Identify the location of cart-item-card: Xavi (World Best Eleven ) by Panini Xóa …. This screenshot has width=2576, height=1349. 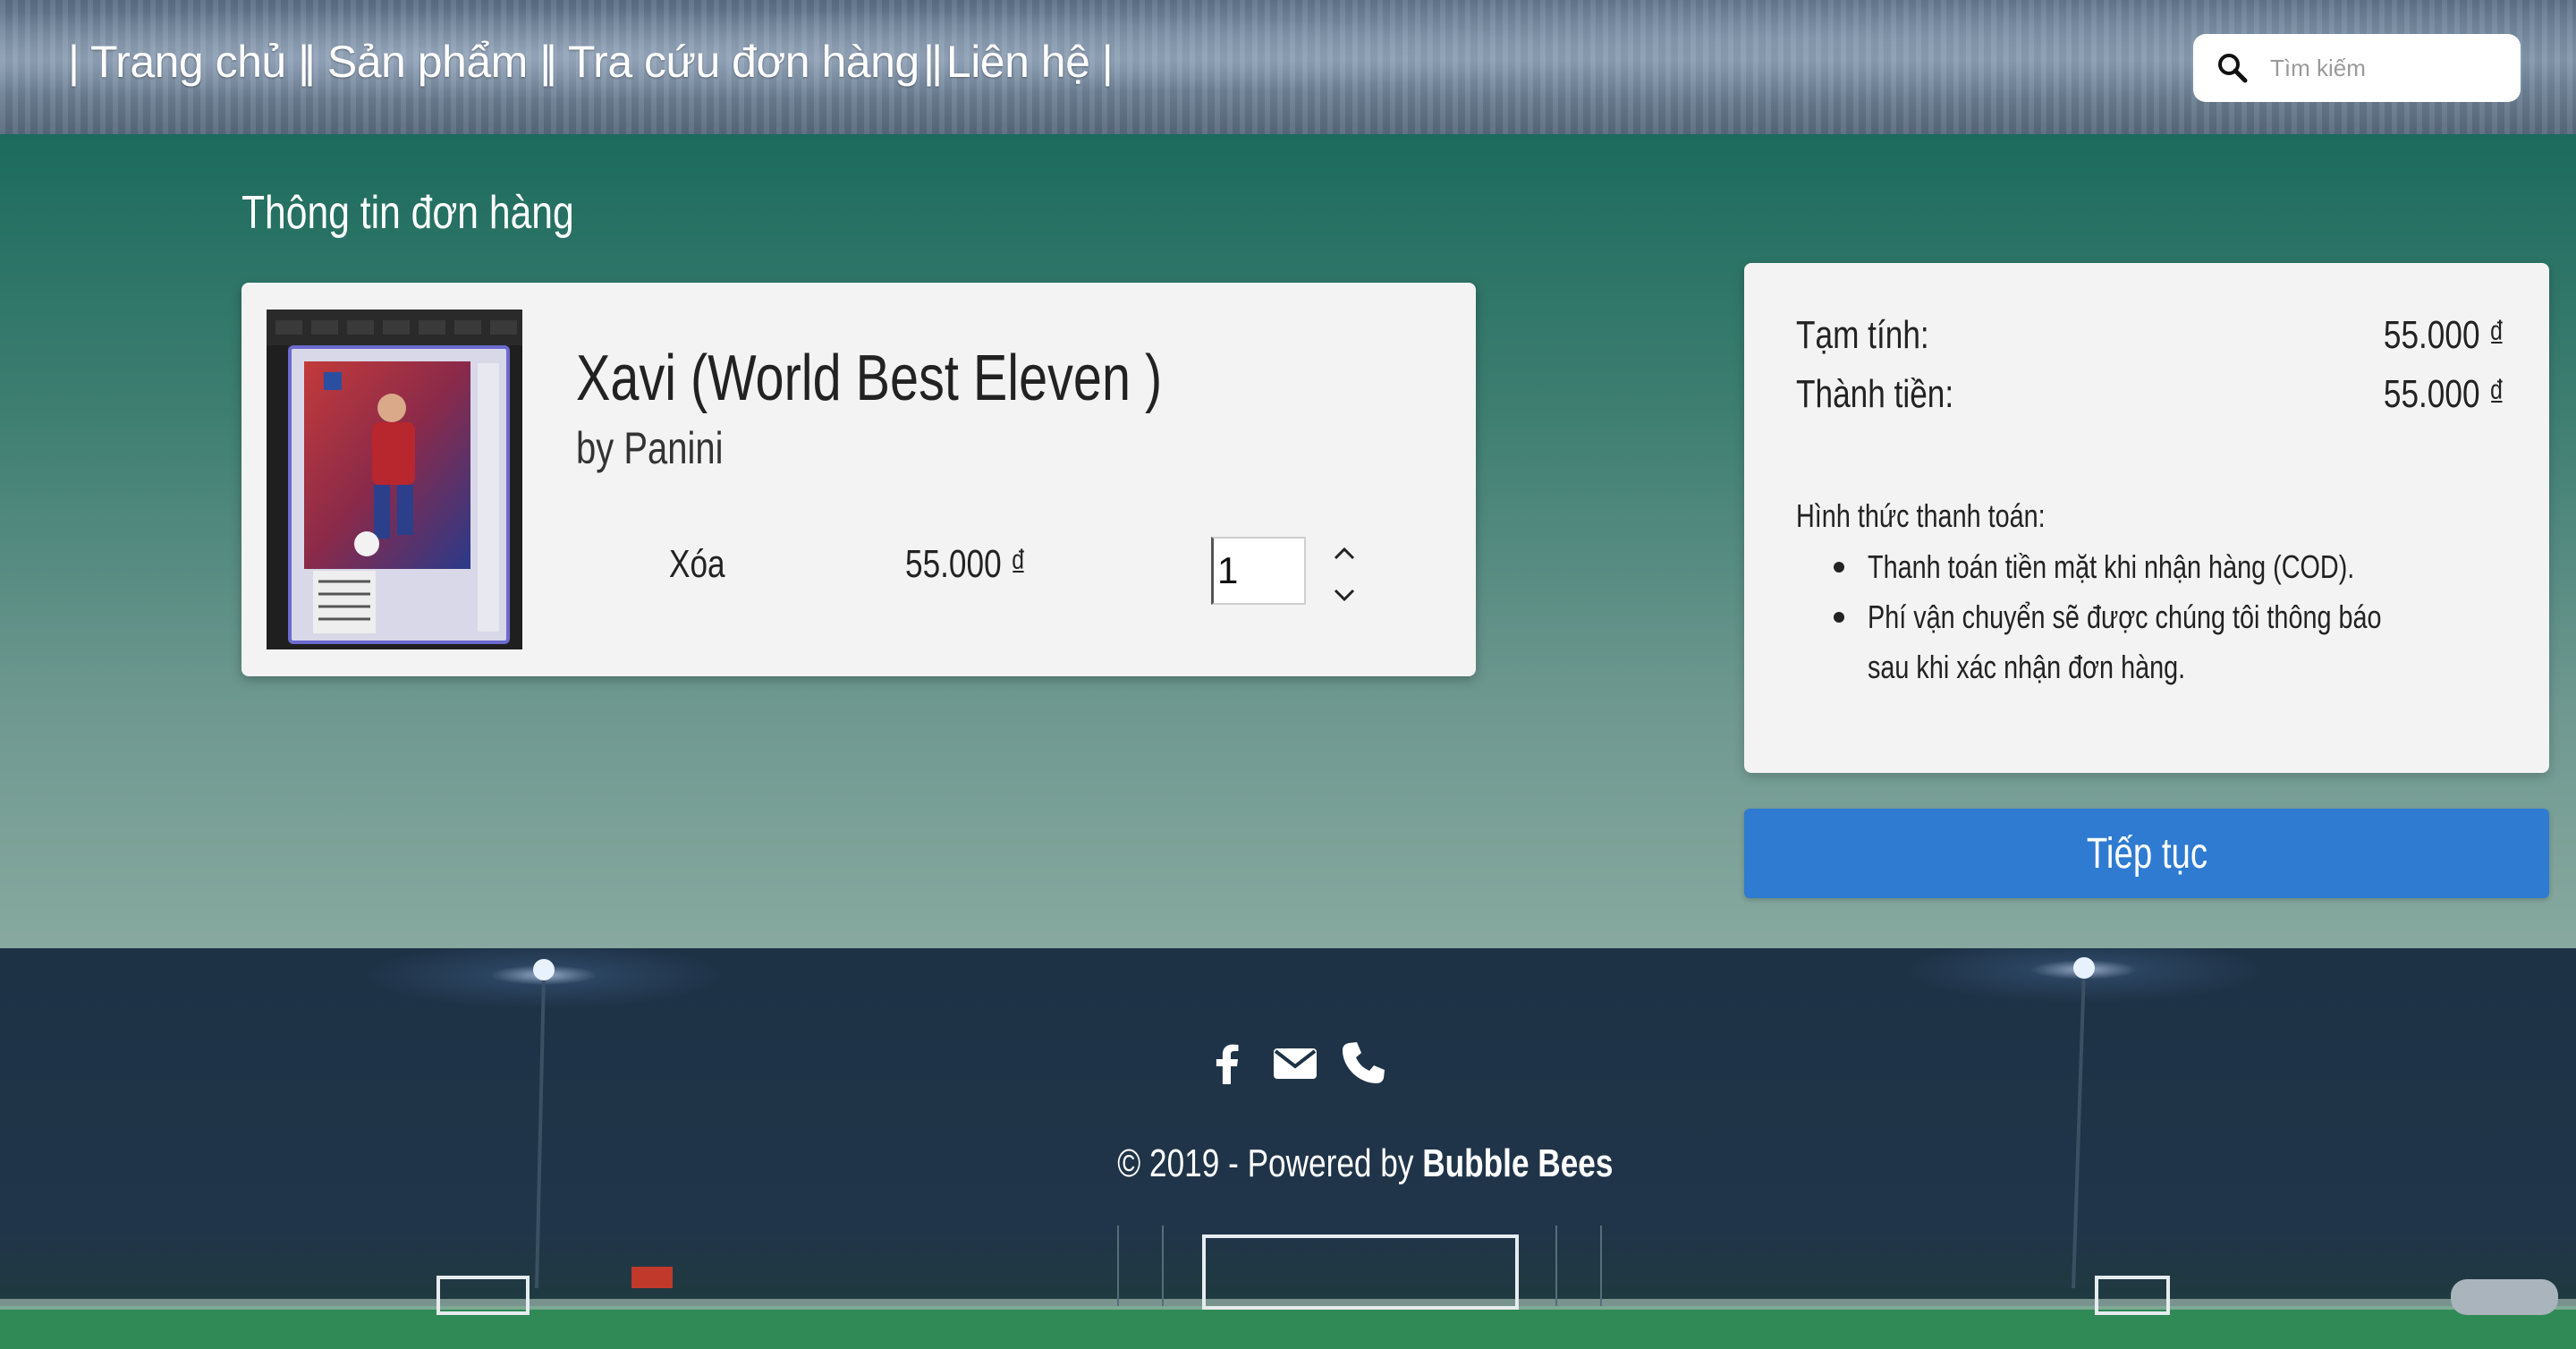
(859, 479).